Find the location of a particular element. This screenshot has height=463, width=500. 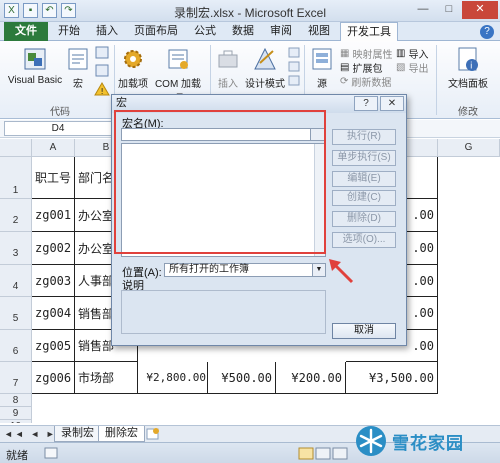

refresh-icon: ⟳ is located at coordinates (344, 81).